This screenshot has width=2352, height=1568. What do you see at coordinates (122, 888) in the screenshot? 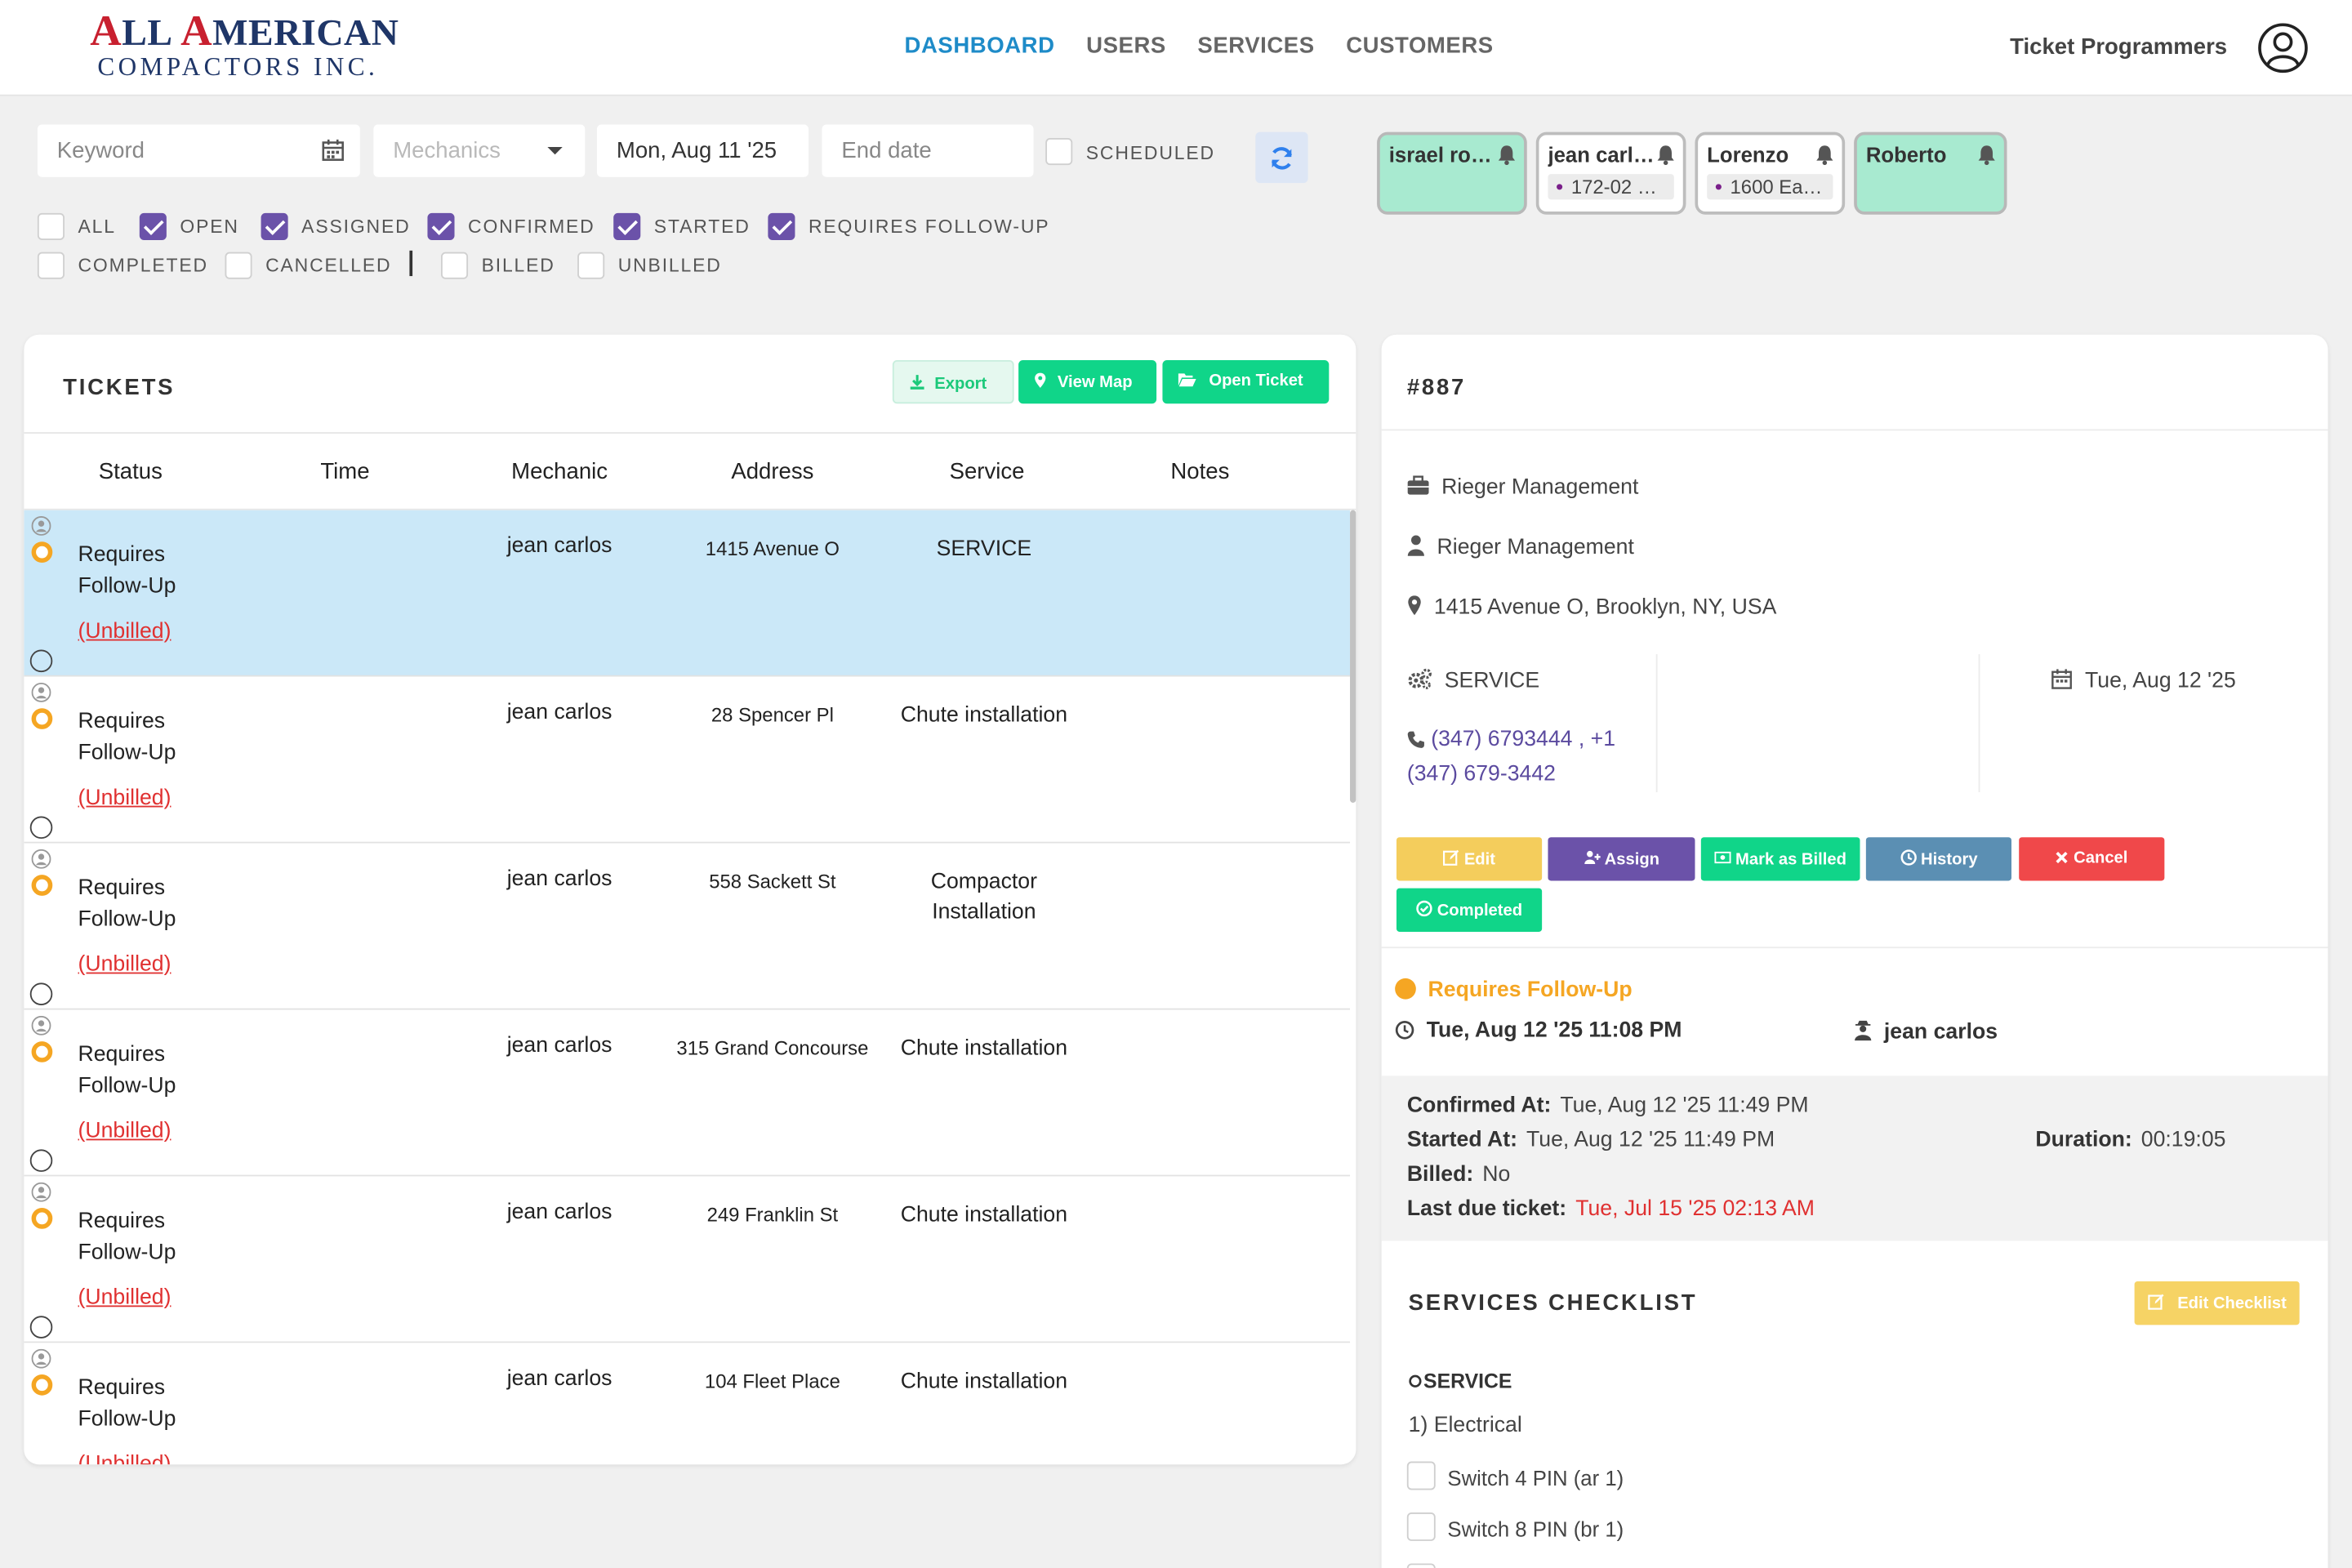
I see `status-line: Requires` at bounding box center [122, 888].